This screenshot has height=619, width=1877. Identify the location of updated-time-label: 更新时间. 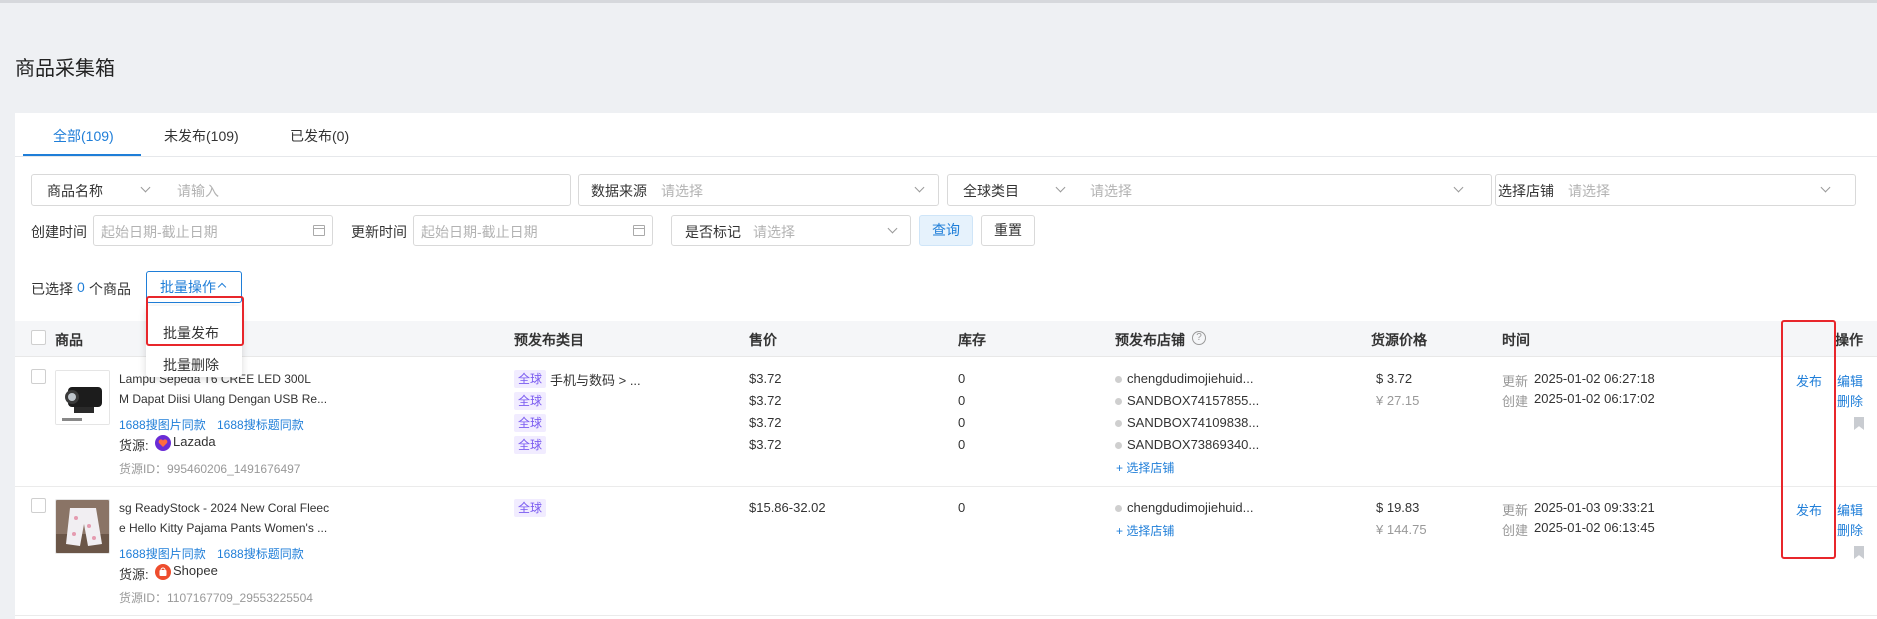
(379, 232).